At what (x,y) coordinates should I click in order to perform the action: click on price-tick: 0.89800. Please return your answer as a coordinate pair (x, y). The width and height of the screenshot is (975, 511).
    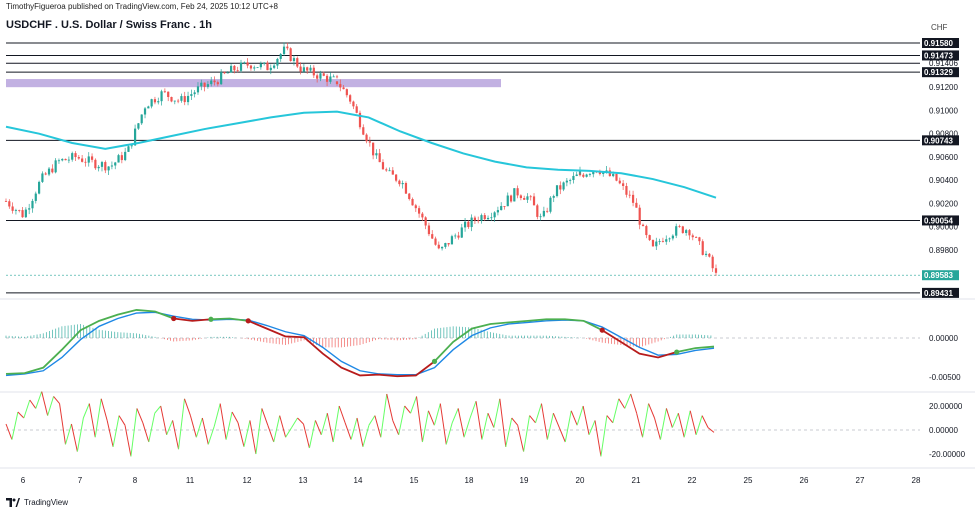
    Looking at the image, I should click on (943, 250).